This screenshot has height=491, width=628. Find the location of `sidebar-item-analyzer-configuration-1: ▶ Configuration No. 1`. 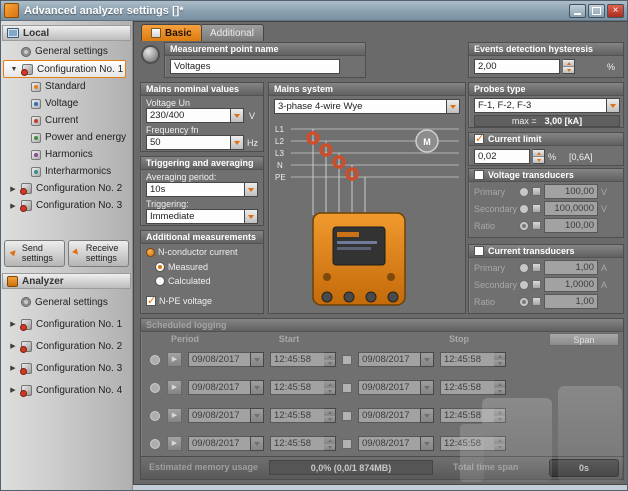

sidebar-item-analyzer-configuration-1: ▶ Configuration No. 1 is located at coordinates (66, 324).